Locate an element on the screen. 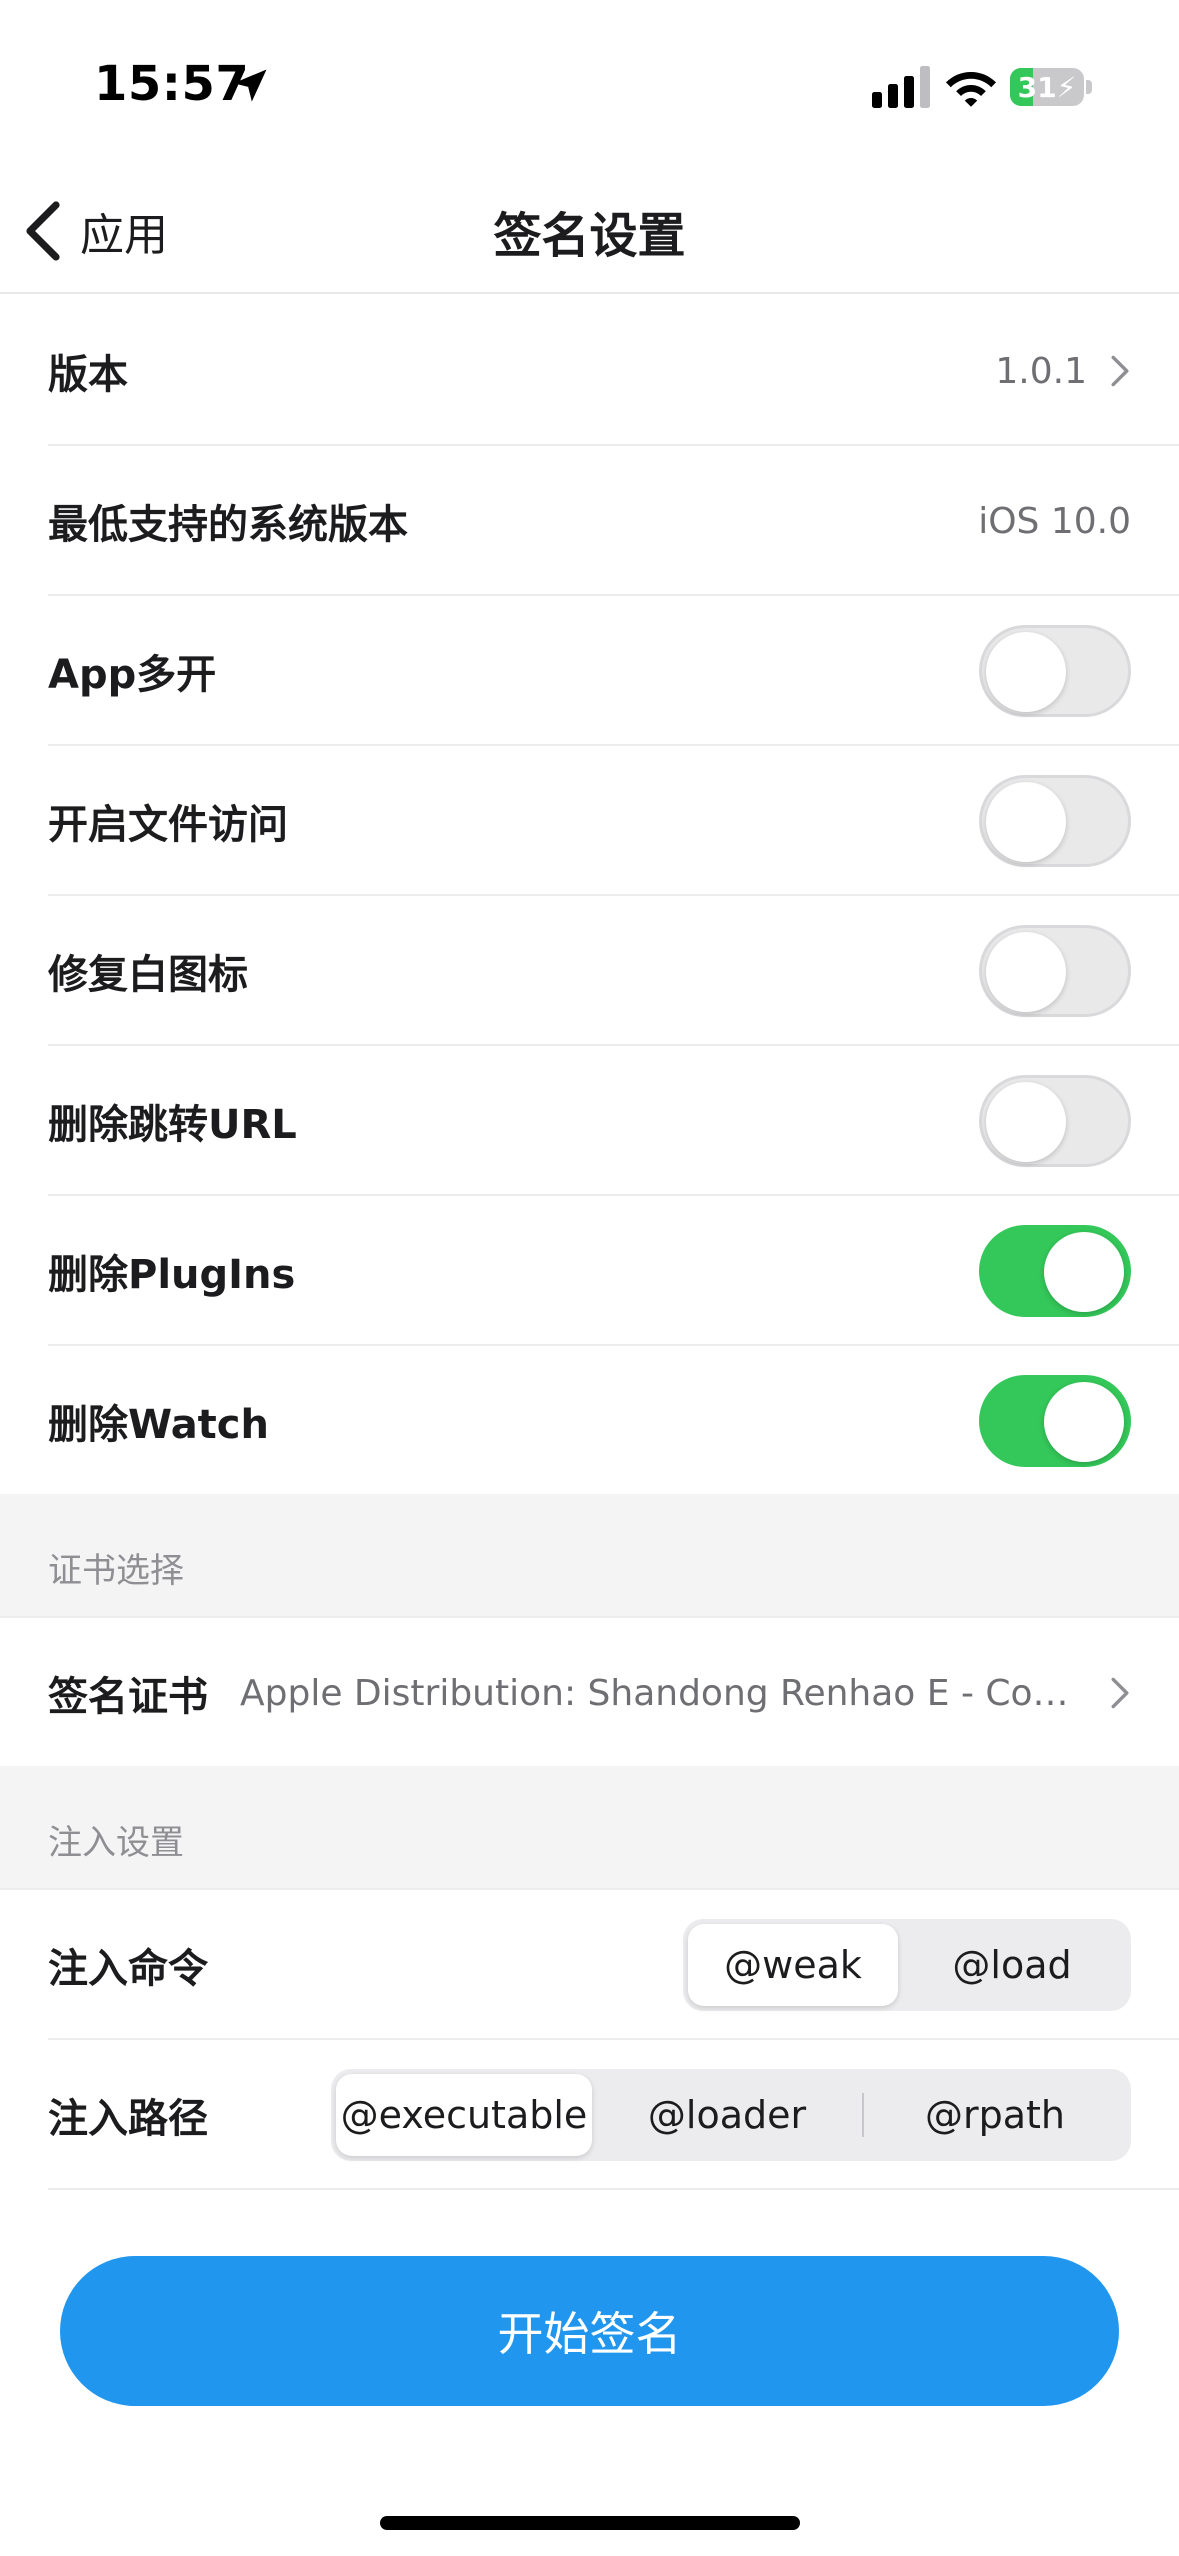  row-remove-watch: 删除Watch is located at coordinates (589, 1421).